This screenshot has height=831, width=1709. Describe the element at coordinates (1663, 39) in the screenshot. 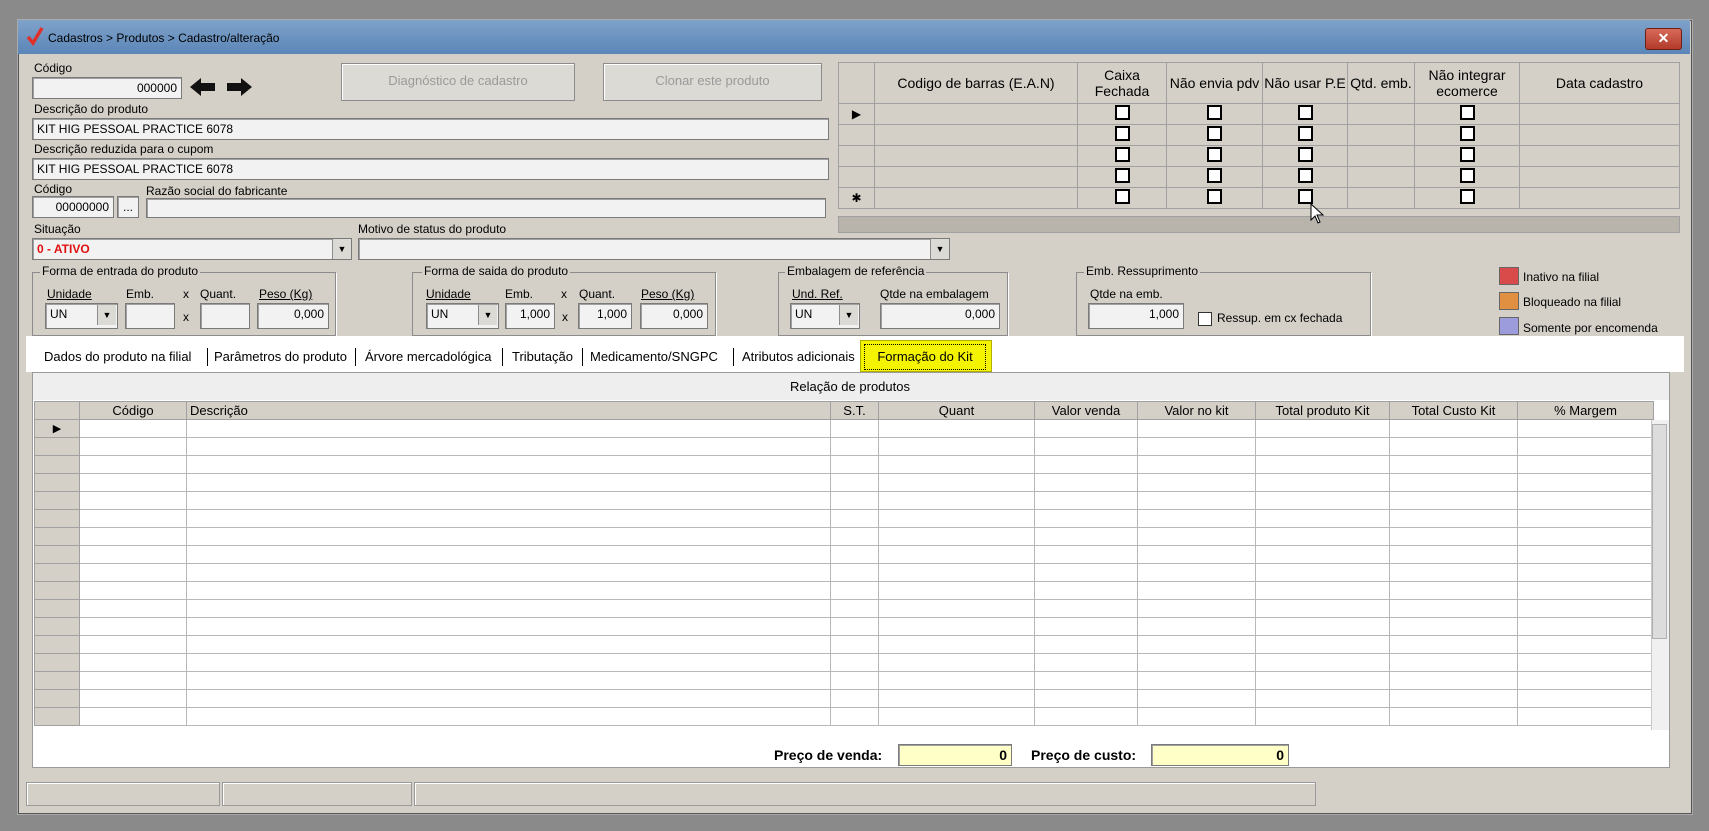

I see `close-button: ✕` at that location.